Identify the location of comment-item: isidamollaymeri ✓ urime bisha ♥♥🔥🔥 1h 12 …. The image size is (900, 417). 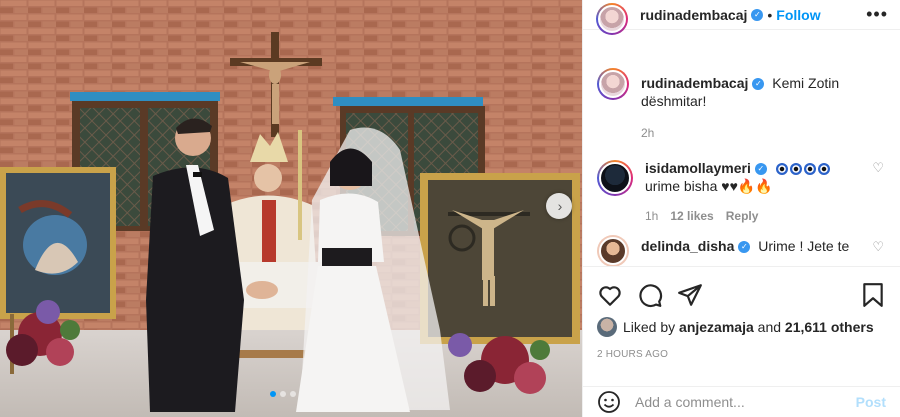
(740, 189).